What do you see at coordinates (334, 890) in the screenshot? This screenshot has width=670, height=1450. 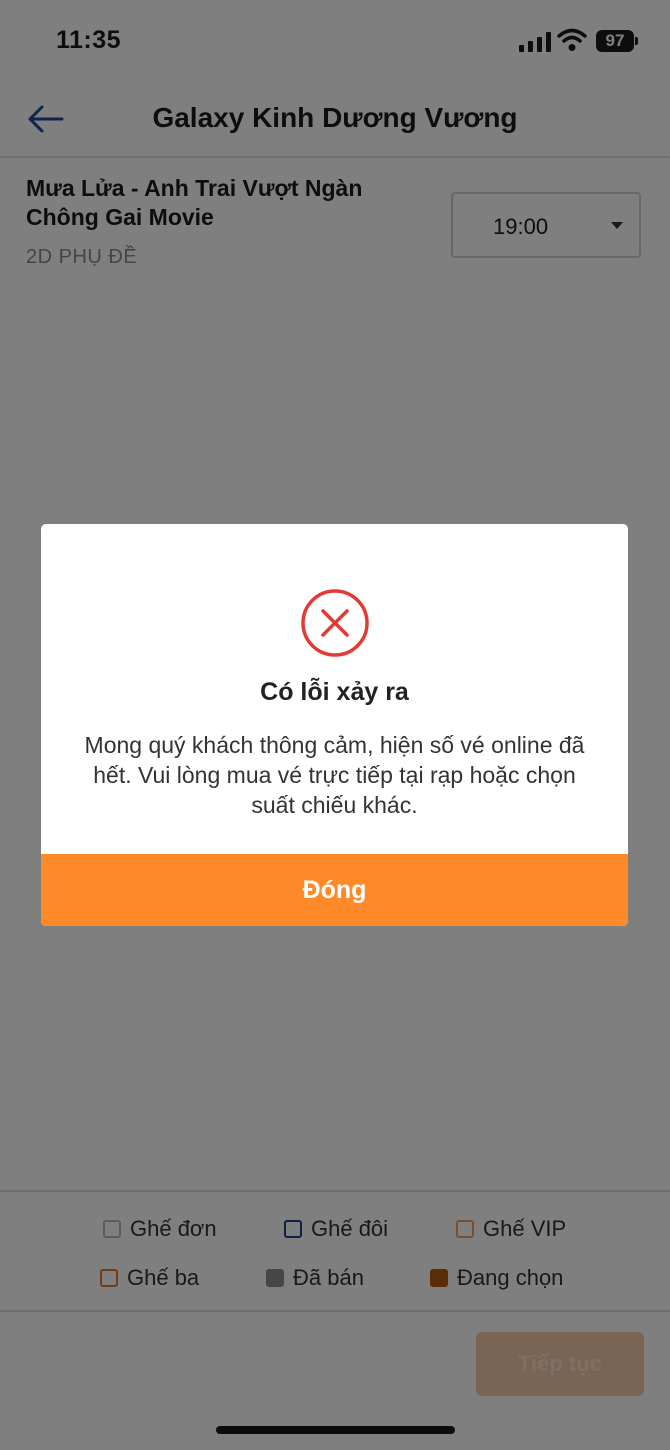 I see `close-button: Đóng` at bounding box center [334, 890].